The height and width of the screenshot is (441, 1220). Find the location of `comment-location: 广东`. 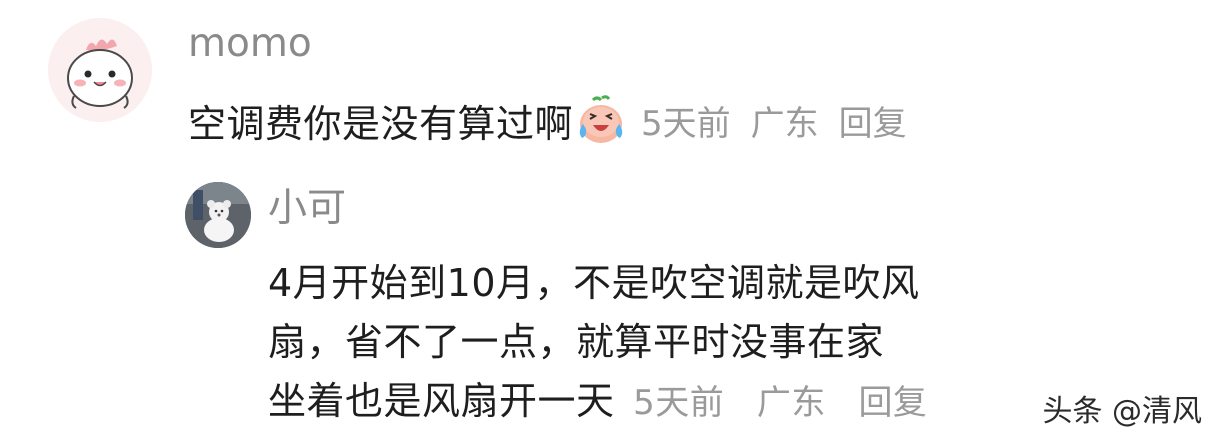

comment-location: 广东 is located at coordinates (784, 123).